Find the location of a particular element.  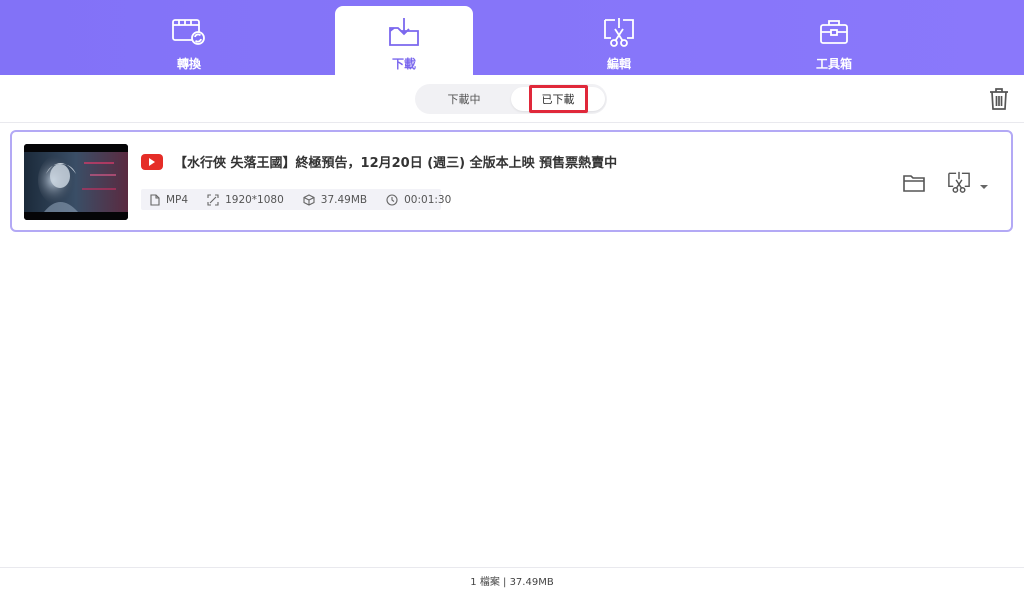

segment-downloading: 下載中 is located at coordinates (464, 99).